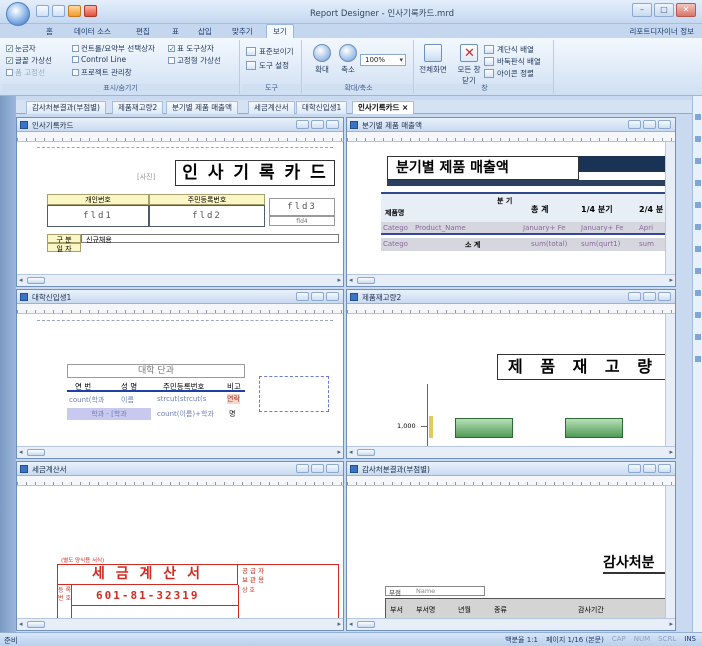 The height and width of the screenshot is (646, 702). Describe the element at coordinates (113, 48) in the screenshot. I see `control-selectbox-checkbox: 컨트롤/요약부 선택상자` at that location.